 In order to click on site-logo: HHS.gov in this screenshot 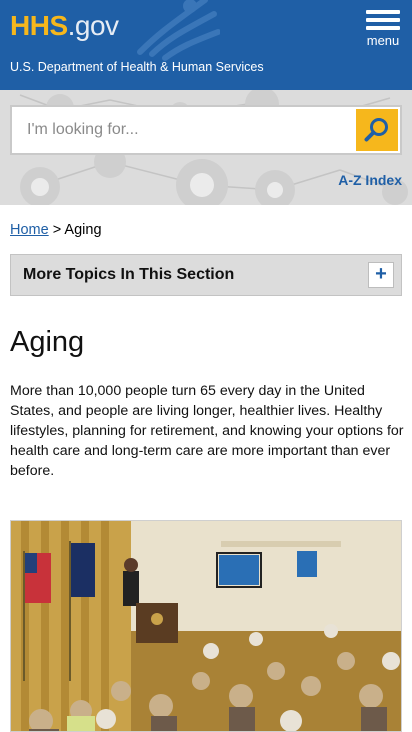, I will do `click(64, 26)`.